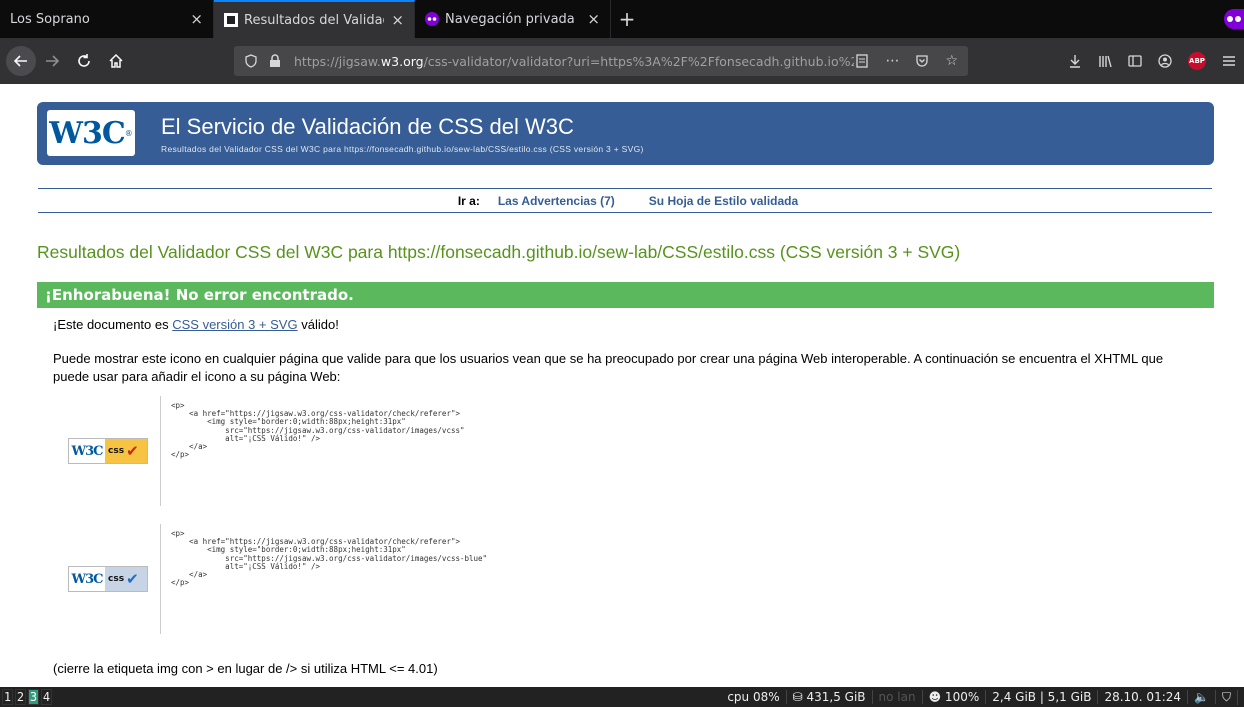 This screenshot has height=707, width=1244. What do you see at coordinates (625, 295) in the screenshot?
I see `success-banner: ¡Enhorabuena! No error encontrado.` at bounding box center [625, 295].